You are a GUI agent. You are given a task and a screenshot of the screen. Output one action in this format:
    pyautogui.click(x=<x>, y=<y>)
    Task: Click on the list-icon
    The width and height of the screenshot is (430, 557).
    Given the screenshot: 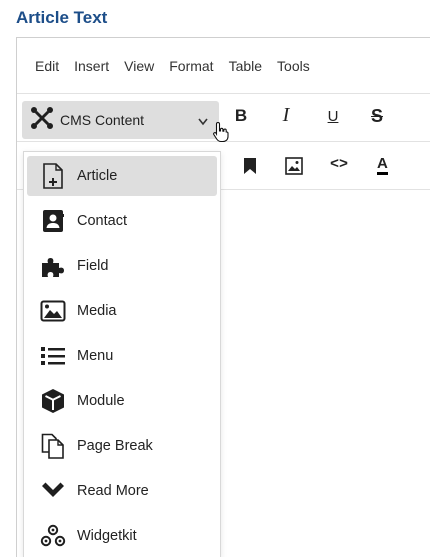 What is the action you would take?
    pyautogui.click(x=53, y=356)
    